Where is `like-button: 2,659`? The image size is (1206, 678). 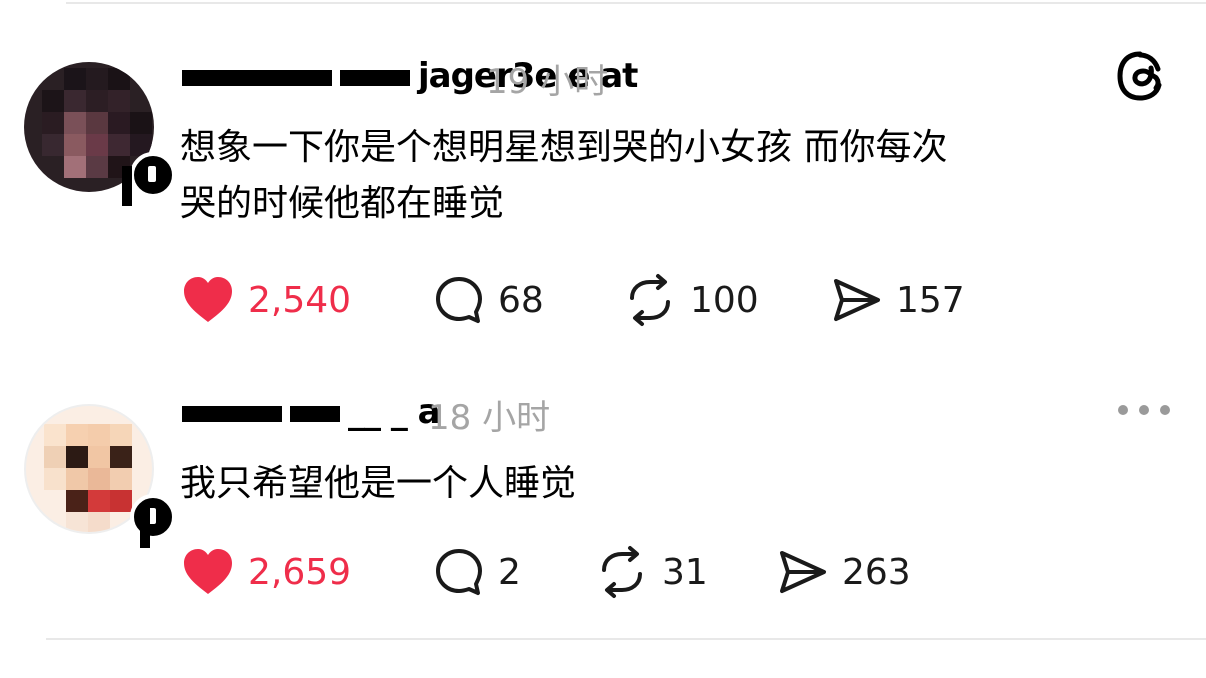 like-button: 2,659 is located at coordinates (265, 572).